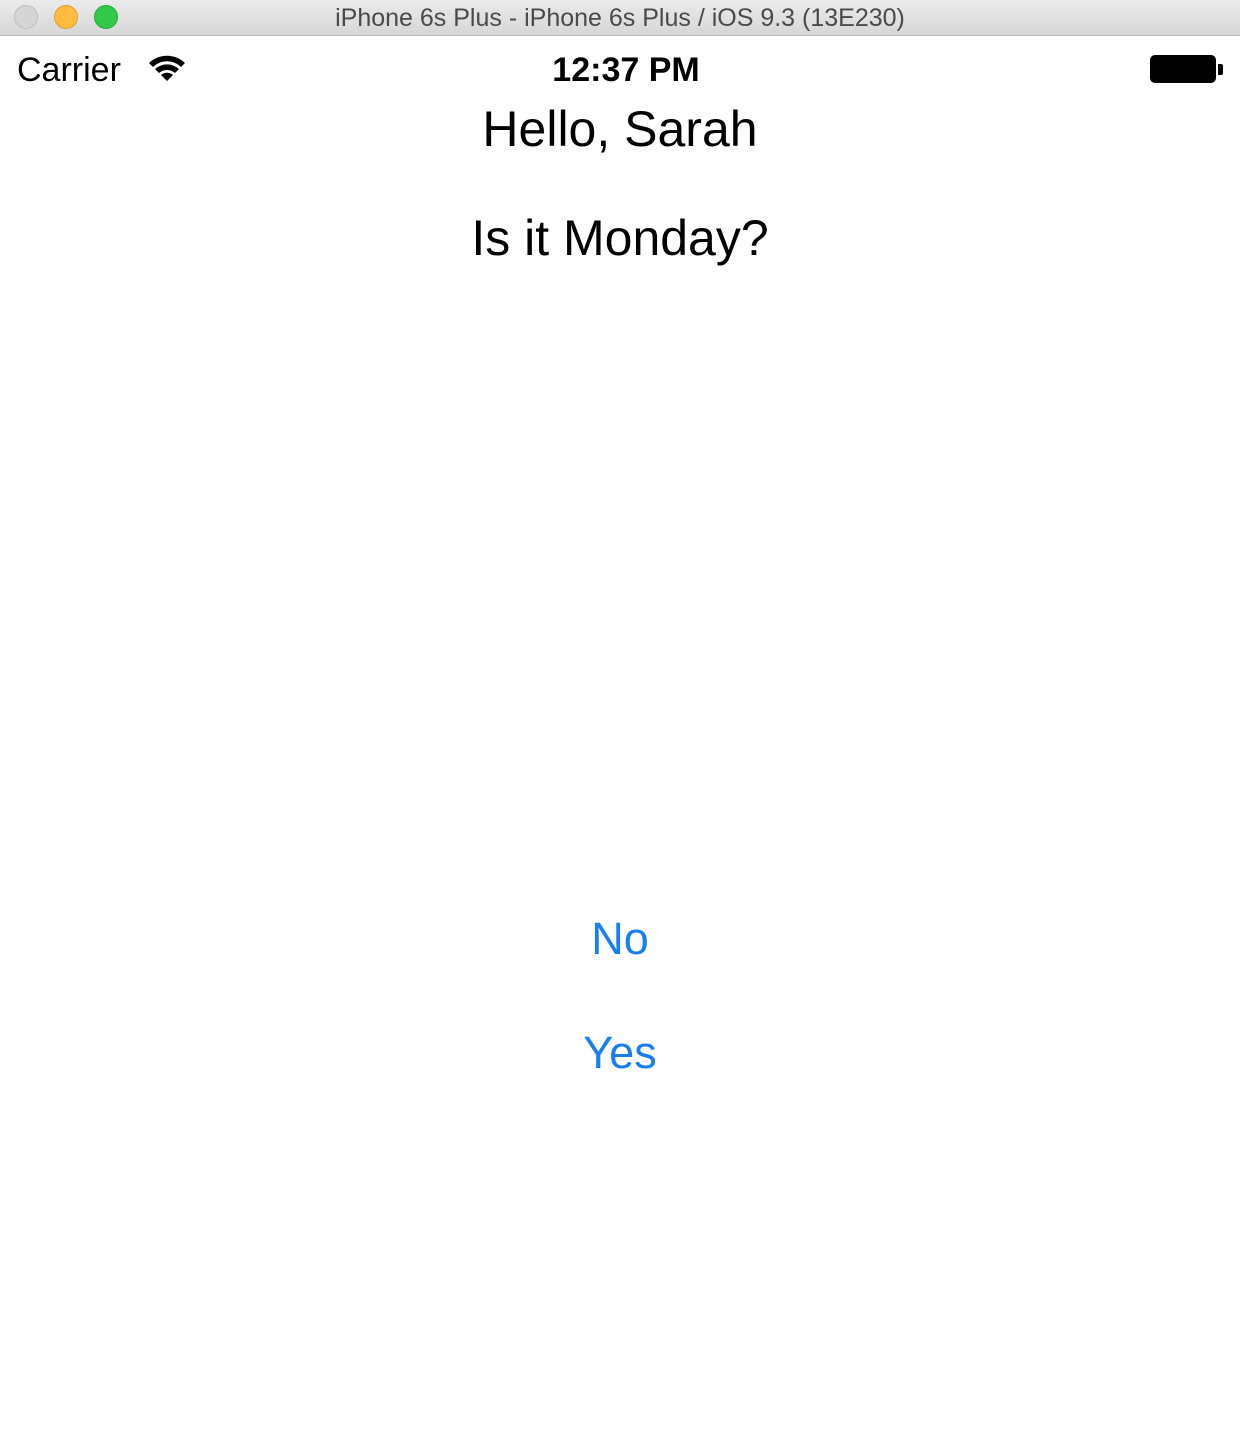 The image size is (1240, 1450). What do you see at coordinates (620, 129) in the screenshot?
I see `greeting-label: Hello, Sarah` at bounding box center [620, 129].